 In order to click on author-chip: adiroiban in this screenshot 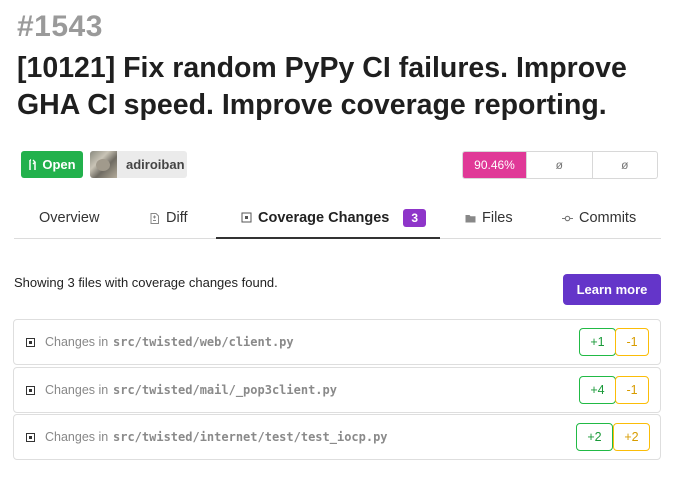, I will do `click(138, 164)`.